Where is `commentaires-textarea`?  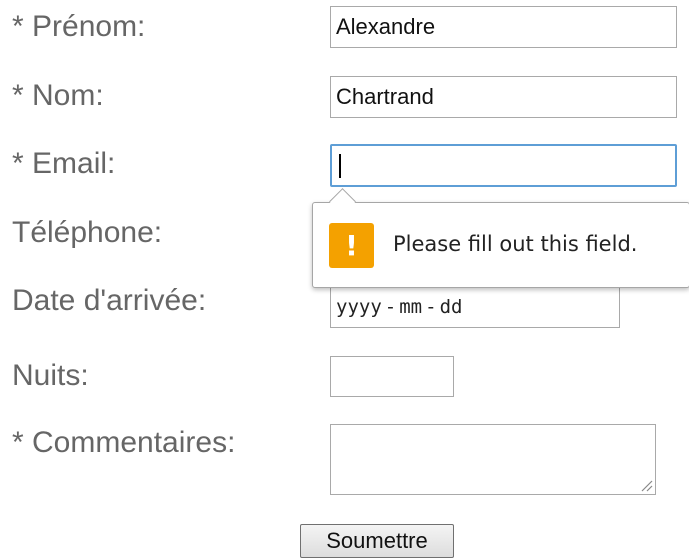
commentaires-textarea is located at coordinates (493, 459).